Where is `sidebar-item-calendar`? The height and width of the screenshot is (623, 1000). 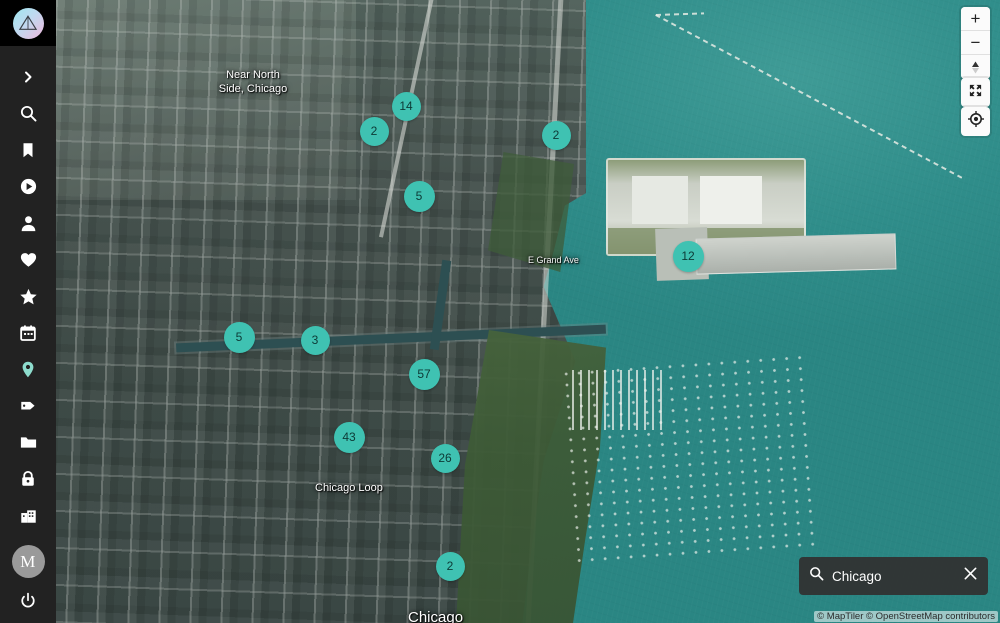 sidebar-item-calendar is located at coordinates (28, 333).